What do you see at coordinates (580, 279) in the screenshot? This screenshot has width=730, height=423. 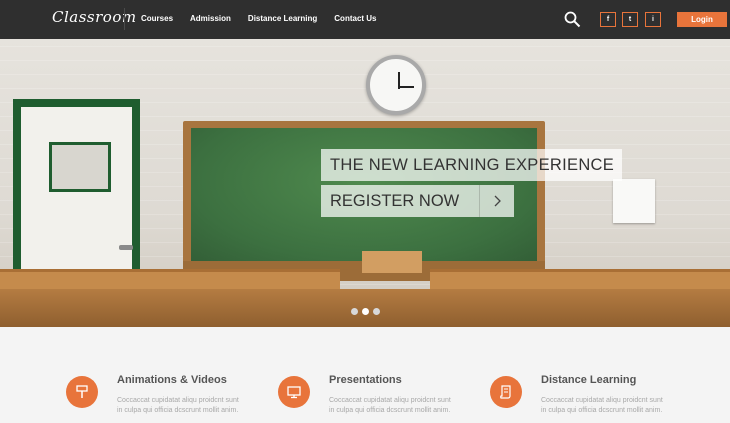 I see `hero-desk-right` at bounding box center [580, 279].